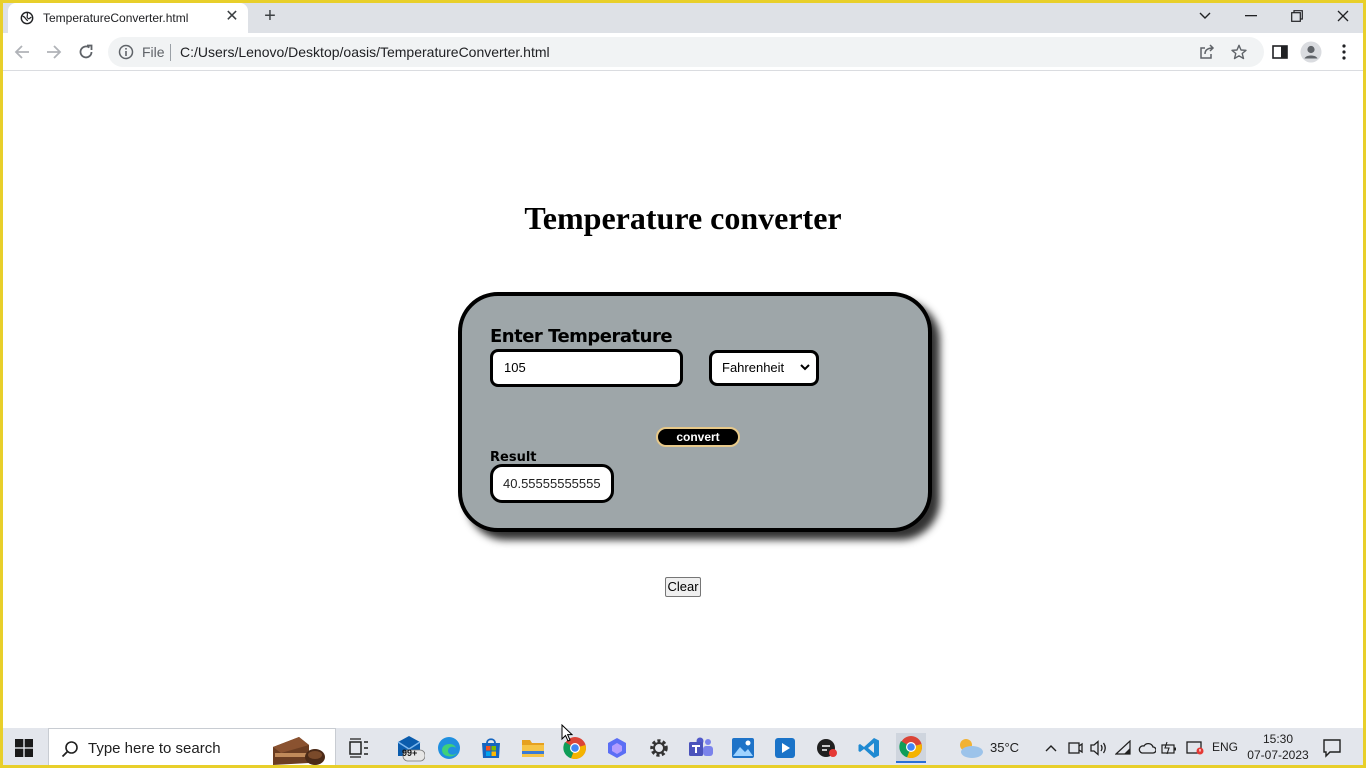 The height and width of the screenshot is (768, 1366). Describe the element at coordinates (1280, 52) in the screenshot. I see `side-panel-icon` at that location.